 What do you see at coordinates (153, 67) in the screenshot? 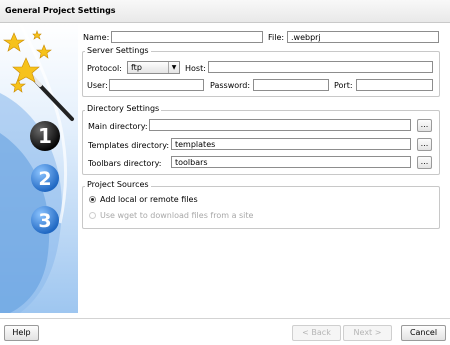
I see `protocol-select: ftp ▼` at bounding box center [153, 67].